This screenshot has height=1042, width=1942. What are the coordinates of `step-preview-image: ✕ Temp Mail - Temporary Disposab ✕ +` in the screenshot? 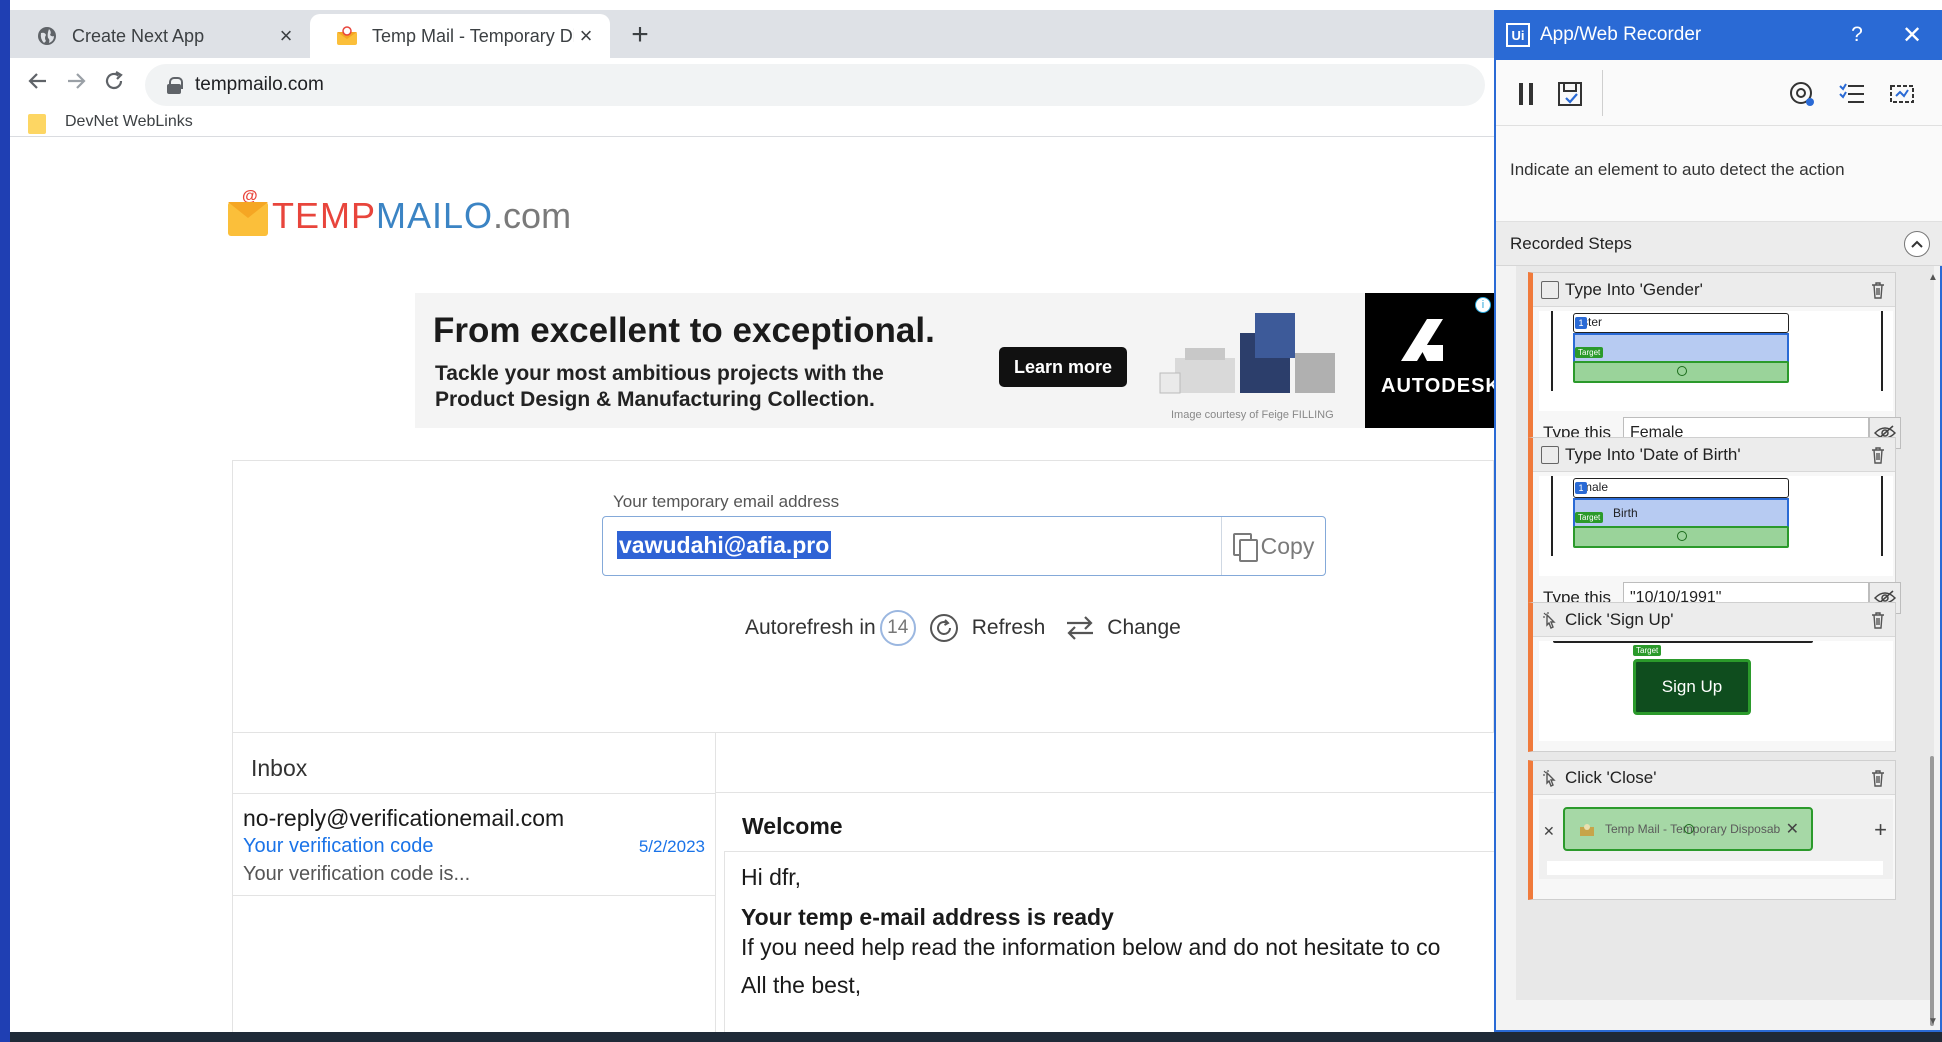 It's located at (1716, 839).